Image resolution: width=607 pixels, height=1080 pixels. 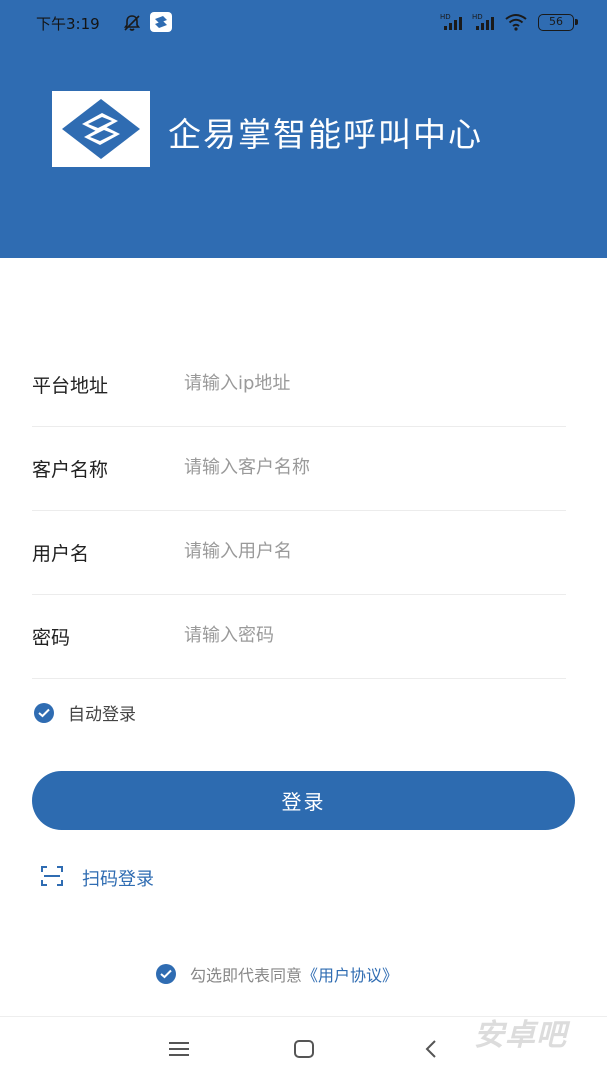 I want to click on app-title: 企易掌智能呼叫中心, so click(x=325, y=134).